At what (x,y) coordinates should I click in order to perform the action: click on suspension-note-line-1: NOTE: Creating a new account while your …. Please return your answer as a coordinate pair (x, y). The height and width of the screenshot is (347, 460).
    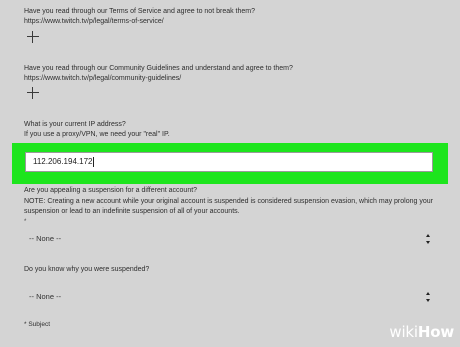
    Looking at the image, I should click on (228, 201).